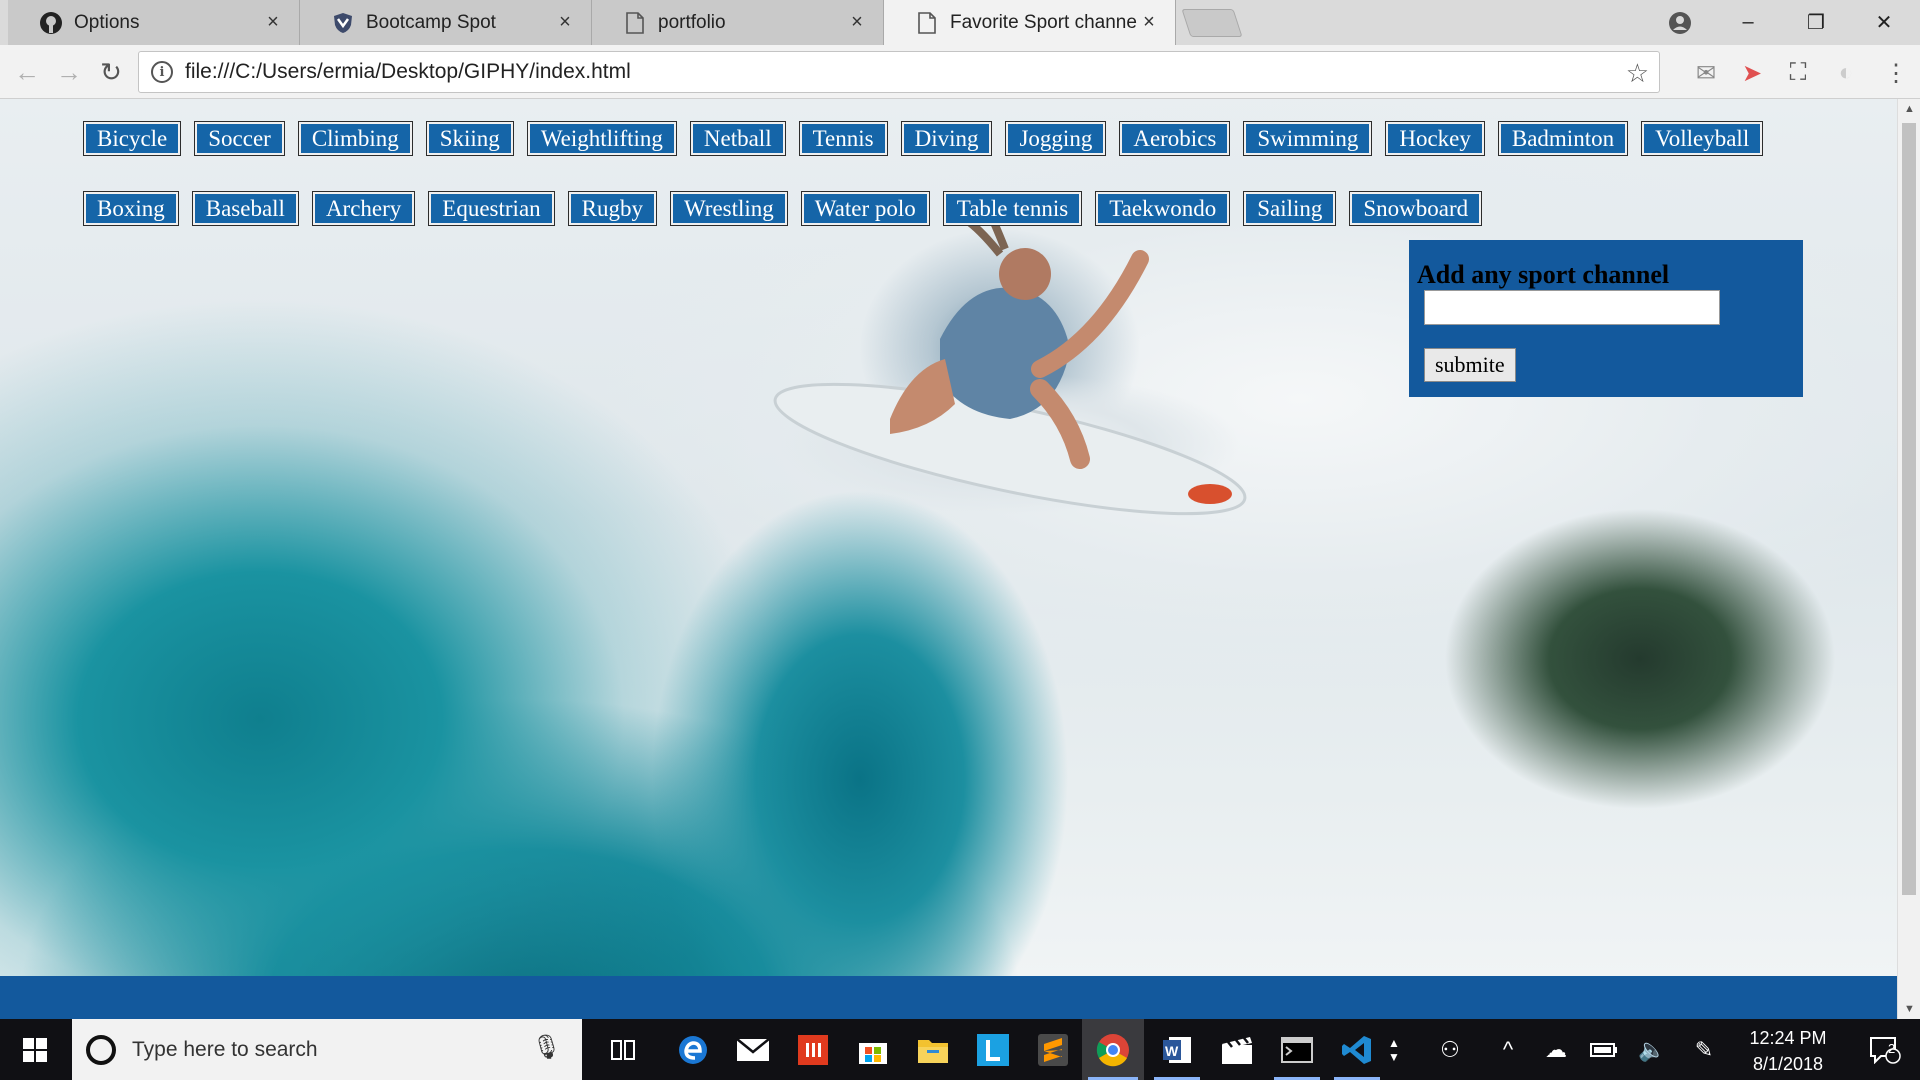 The height and width of the screenshot is (1080, 1920). I want to click on sport-button: Skiing, so click(469, 138).